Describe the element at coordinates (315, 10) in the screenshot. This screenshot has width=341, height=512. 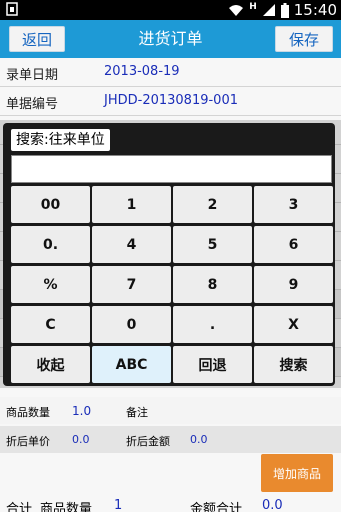
I see `clock: 15:40` at that location.